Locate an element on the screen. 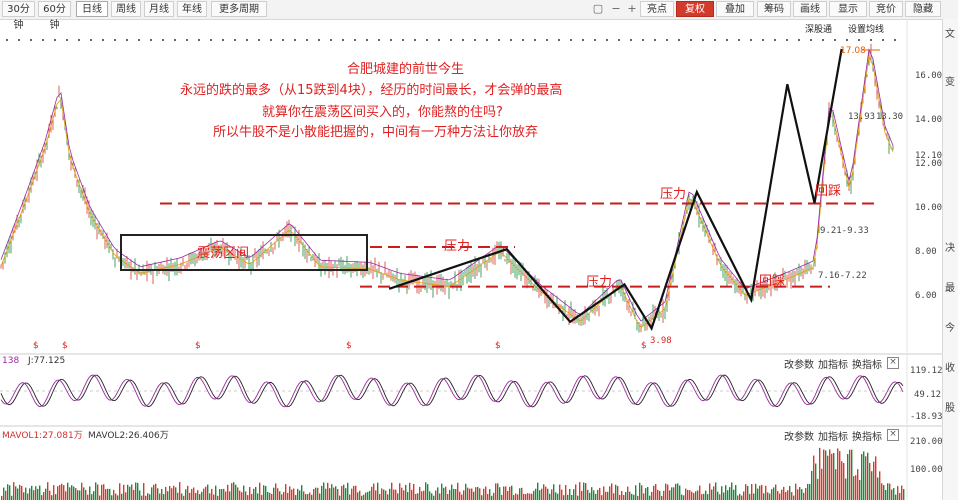 This screenshot has height=500, width=958. dividend-mark: $ is located at coordinates (498, 346).